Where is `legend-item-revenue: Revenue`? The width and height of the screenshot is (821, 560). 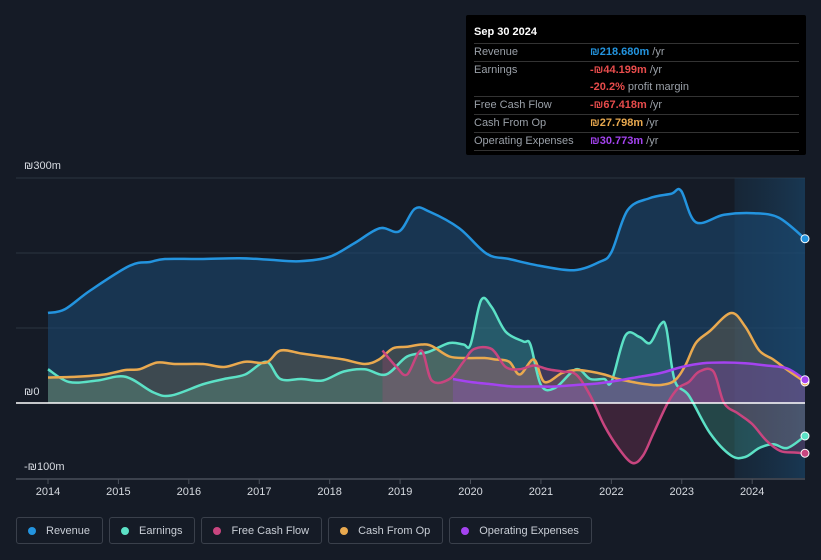 legend-item-revenue: Revenue is located at coordinates (60, 530).